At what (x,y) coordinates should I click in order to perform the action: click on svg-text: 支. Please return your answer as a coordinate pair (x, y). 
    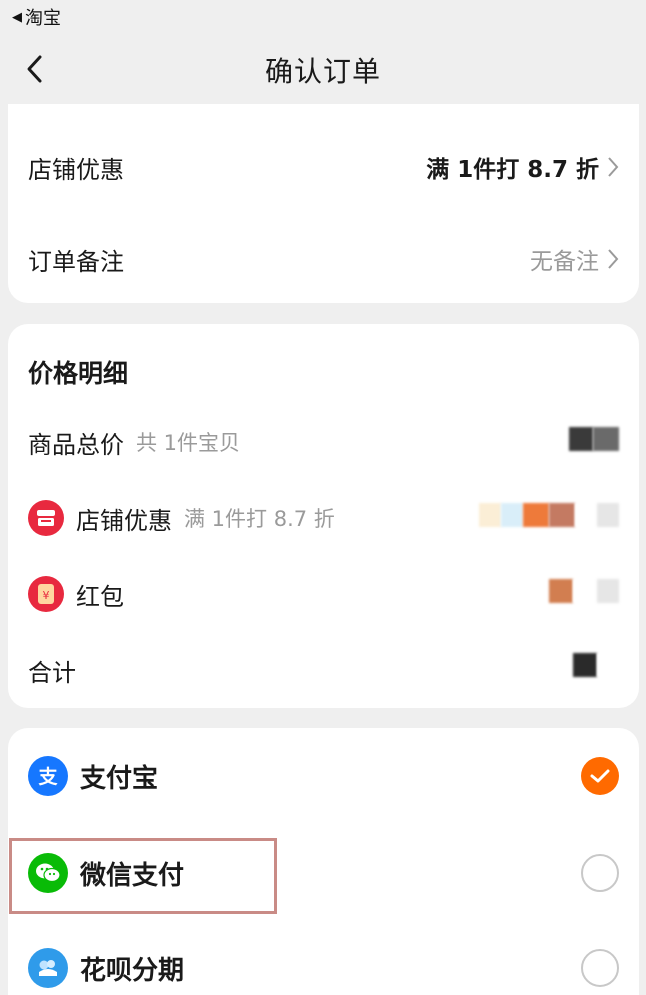
    Looking at the image, I should click on (47, 777).